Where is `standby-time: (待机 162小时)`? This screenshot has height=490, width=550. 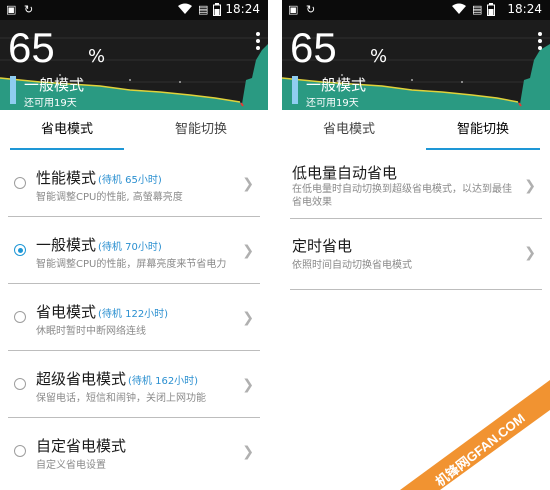 standby-time: (待机 162小时) is located at coordinates (163, 381).